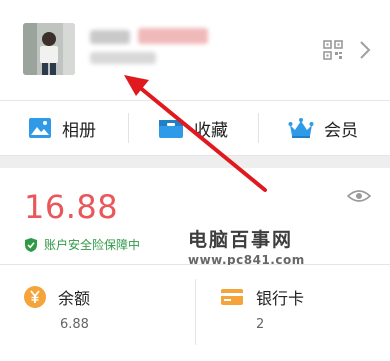 This screenshot has width=390, height=361. I want to click on avatar, so click(49, 49).